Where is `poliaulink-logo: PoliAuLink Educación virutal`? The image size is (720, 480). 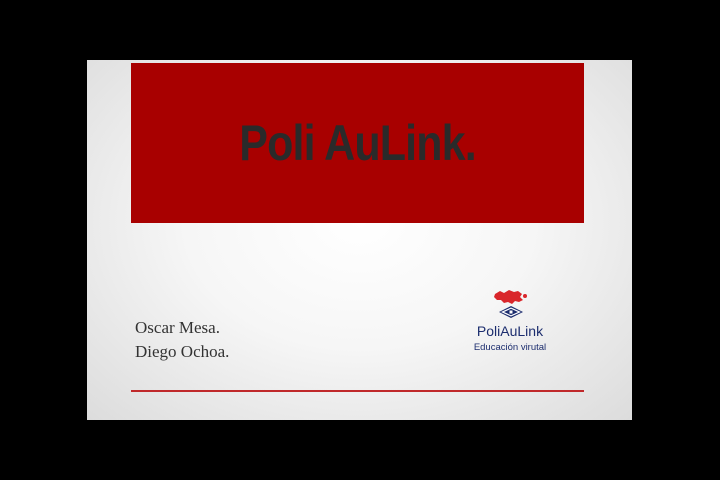
poliaulink-logo: PoliAuLink Educación virutal is located at coordinates (510, 322).